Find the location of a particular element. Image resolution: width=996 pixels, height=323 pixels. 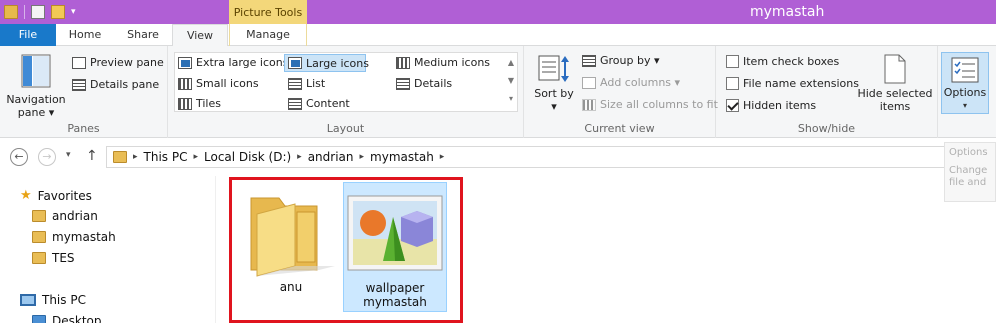

options-button: Options ▾ is located at coordinates (965, 83).